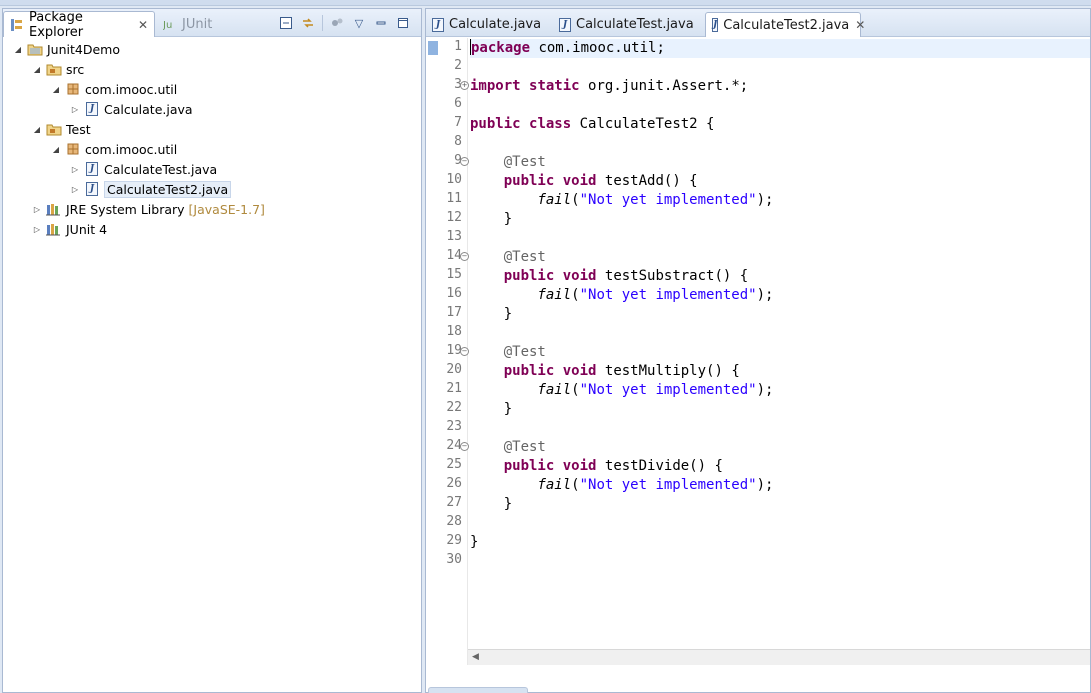 The image size is (1091, 693). What do you see at coordinates (73, 89) in the screenshot?
I see `package-icon` at bounding box center [73, 89].